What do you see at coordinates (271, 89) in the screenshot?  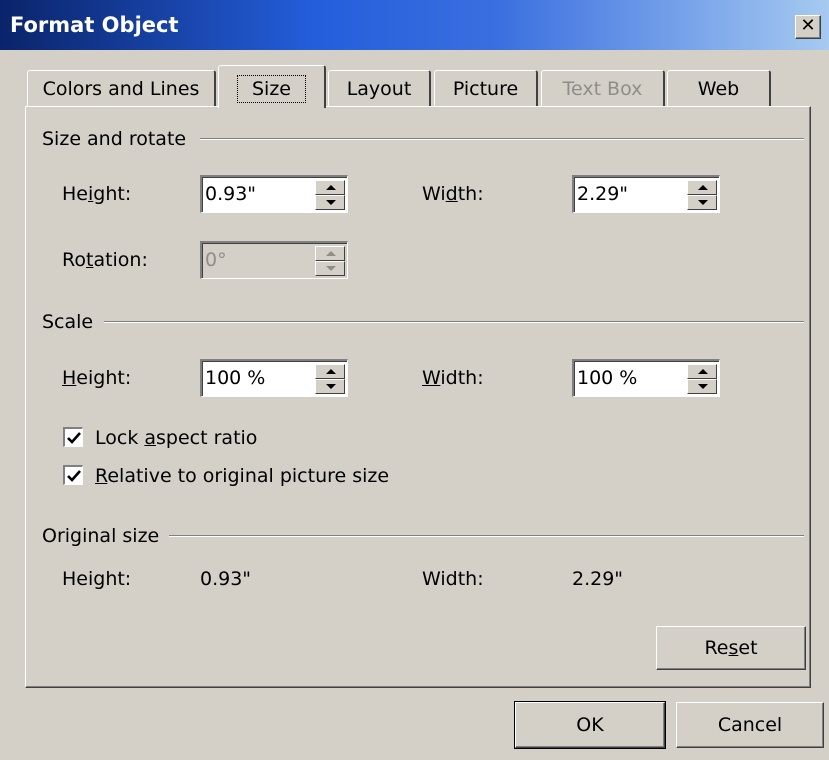 I see `tab-label: Size` at bounding box center [271, 89].